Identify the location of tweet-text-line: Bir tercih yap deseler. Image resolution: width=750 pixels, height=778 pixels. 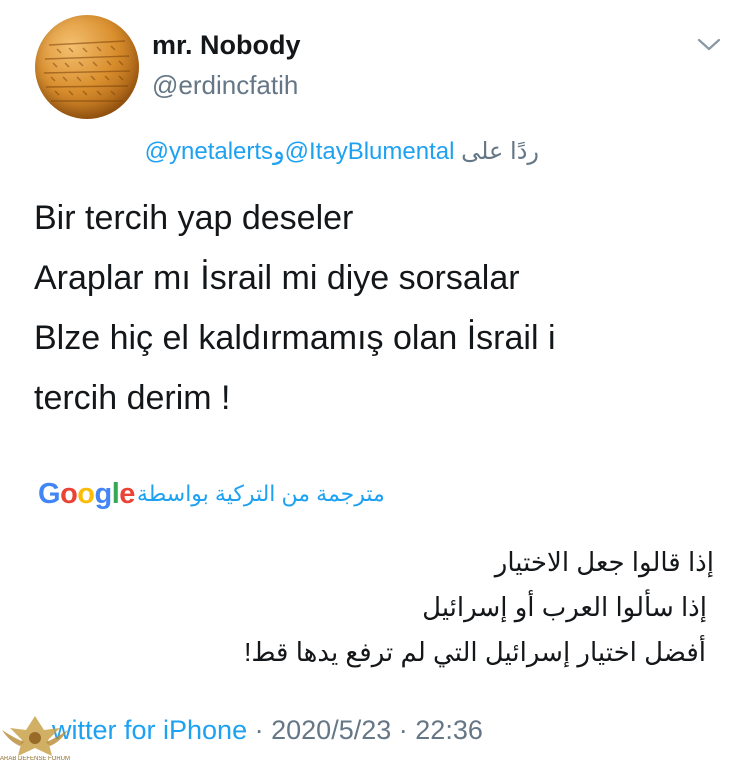
(194, 218).